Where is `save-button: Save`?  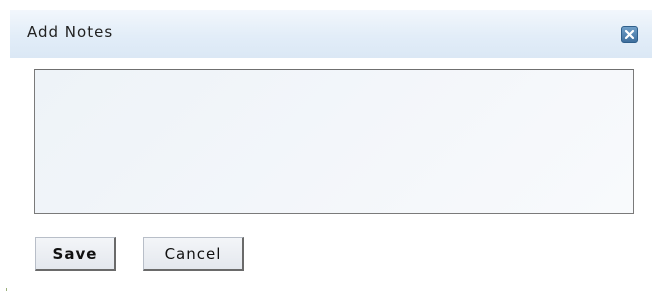
save-button: Save is located at coordinates (75, 254).